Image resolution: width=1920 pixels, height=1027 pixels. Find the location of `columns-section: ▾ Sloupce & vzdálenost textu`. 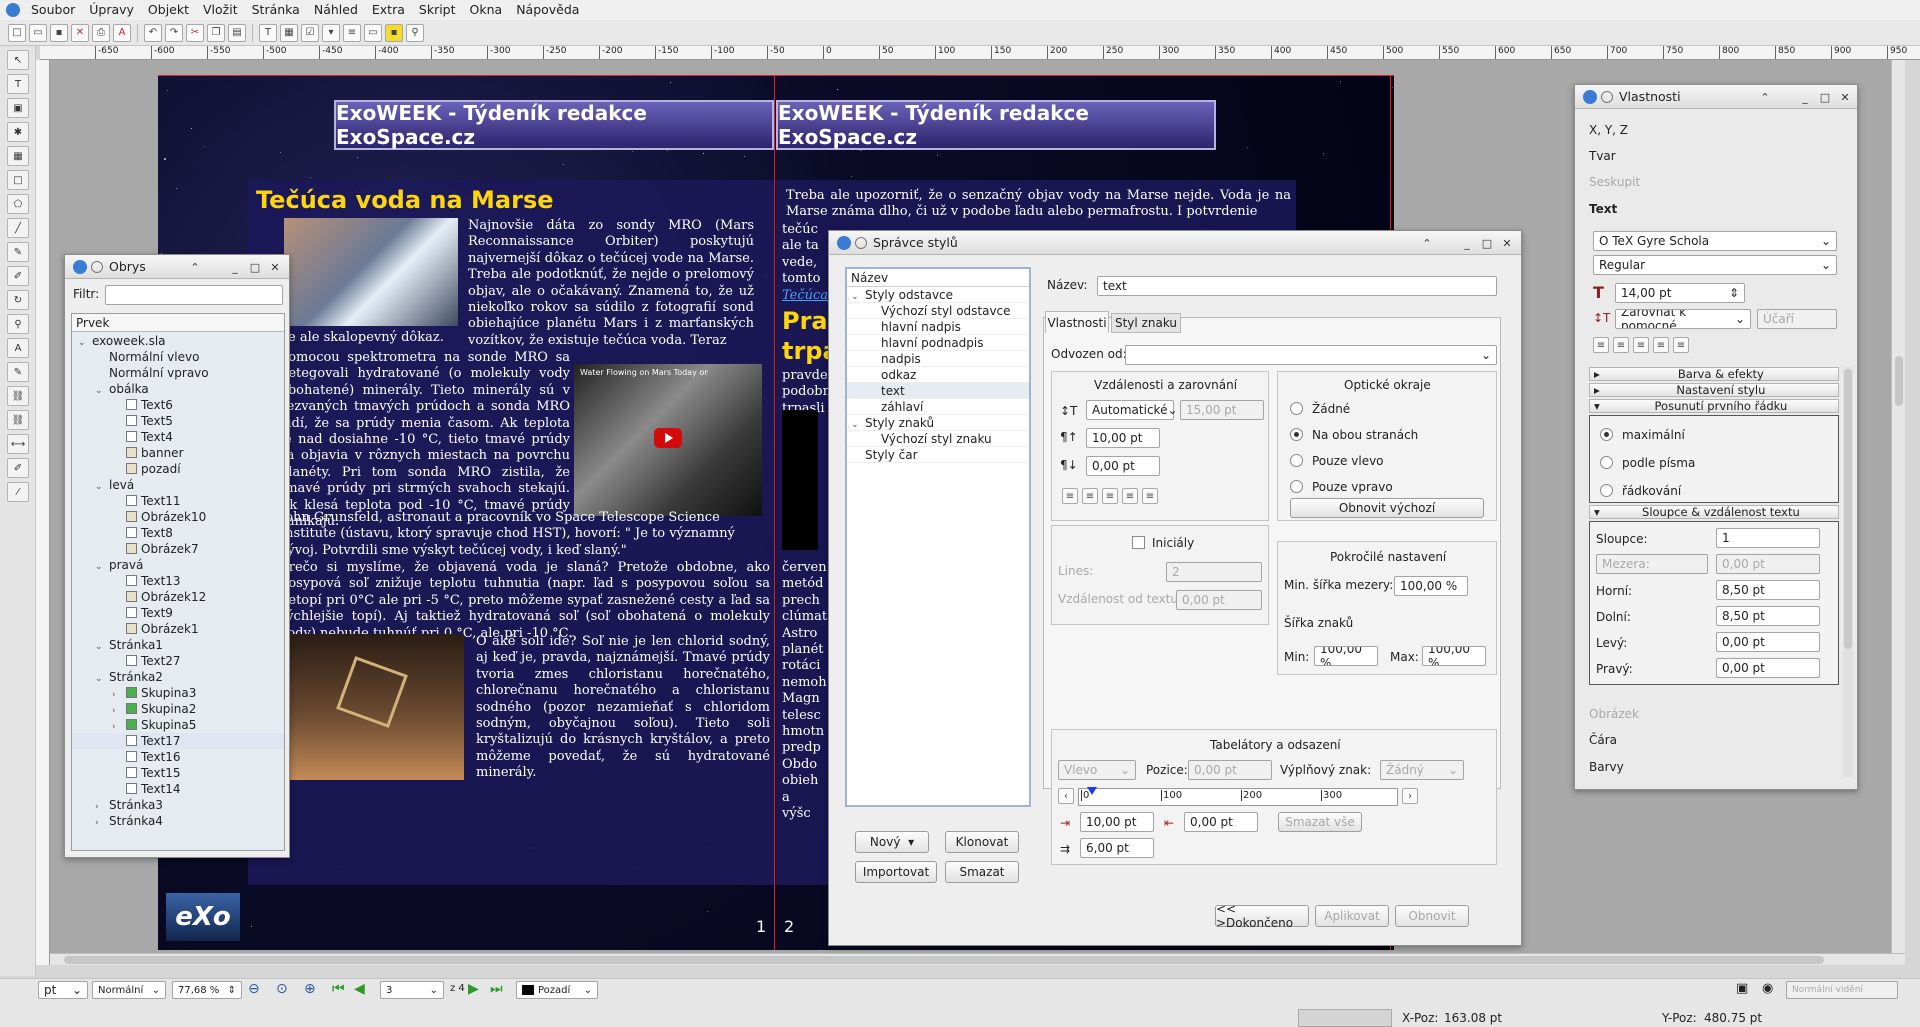

columns-section: ▾ Sloupce & vzdálenost textu is located at coordinates (1714, 512).